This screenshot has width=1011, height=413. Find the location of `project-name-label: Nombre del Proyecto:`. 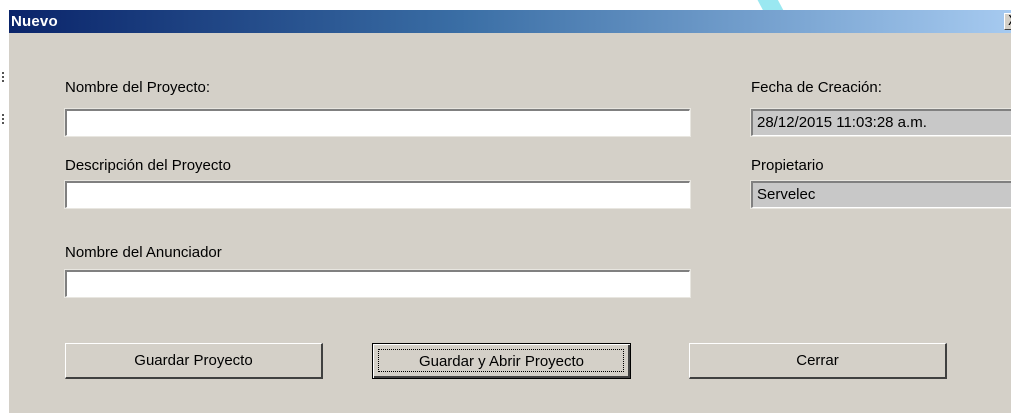

project-name-label: Nombre del Proyecto: is located at coordinates (138, 87).